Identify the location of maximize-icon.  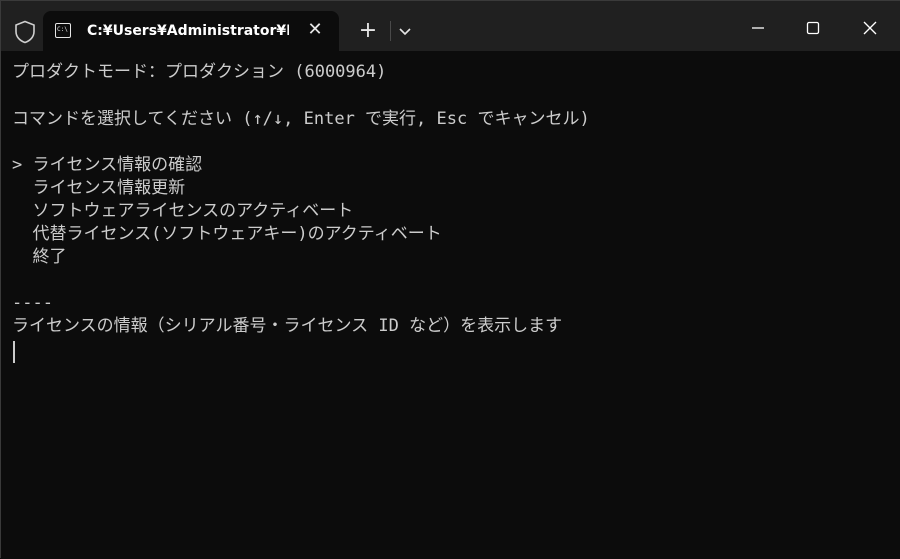
(813, 28).